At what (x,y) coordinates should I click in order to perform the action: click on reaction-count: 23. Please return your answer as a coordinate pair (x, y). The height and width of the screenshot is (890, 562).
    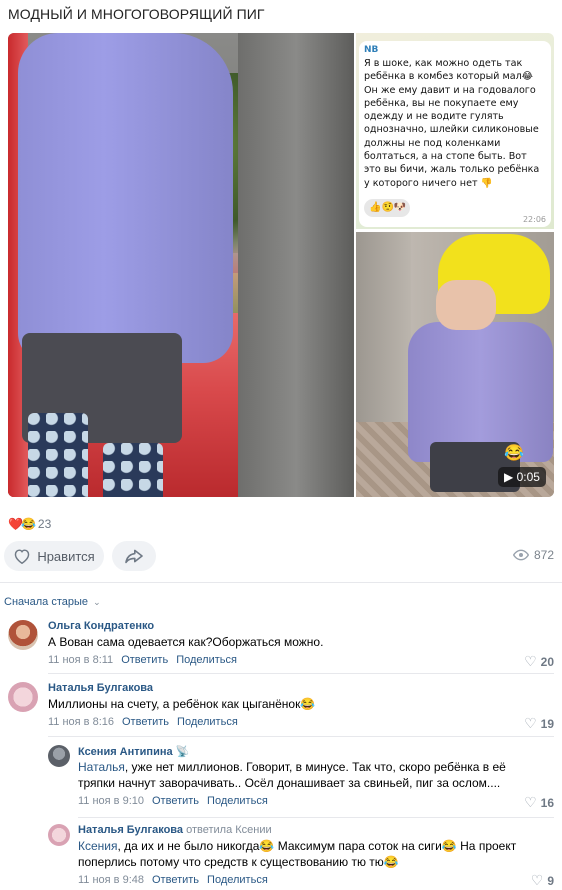
    Looking at the image, I should click on (44, 524).